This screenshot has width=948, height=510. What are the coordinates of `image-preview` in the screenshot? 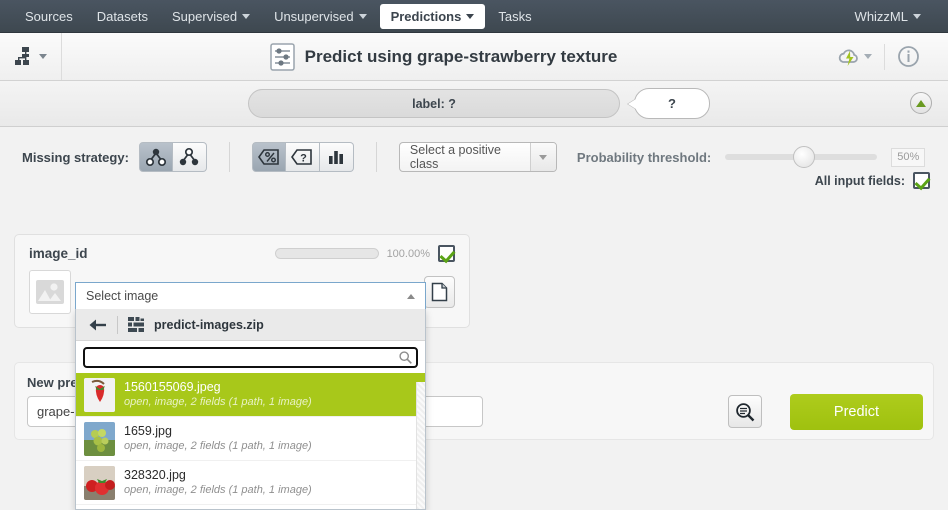 It's located at (50, 292).